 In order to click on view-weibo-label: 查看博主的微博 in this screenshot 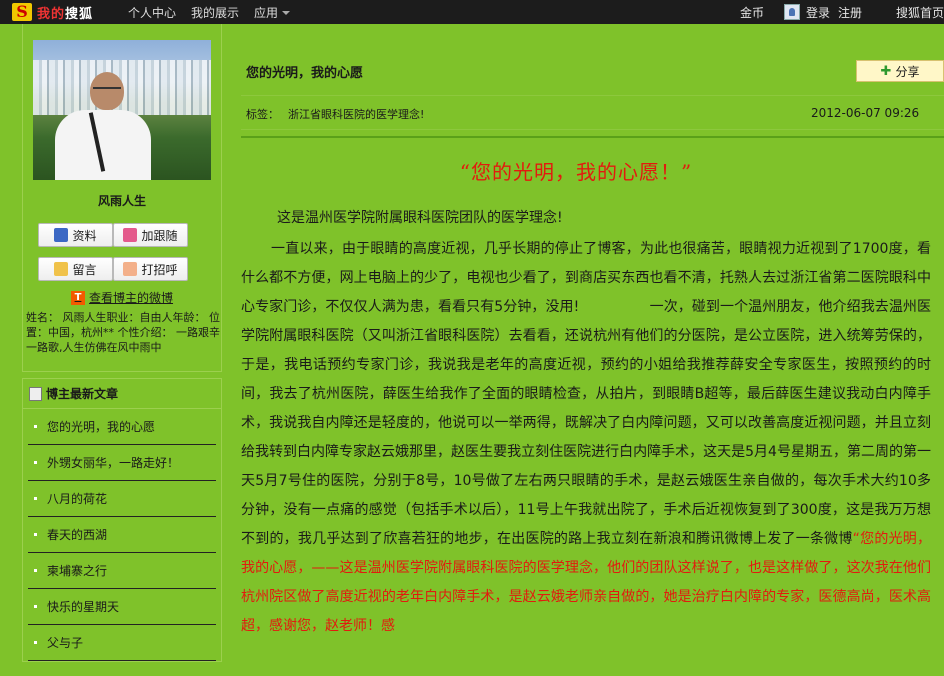, I will do `click(131, 298)`.